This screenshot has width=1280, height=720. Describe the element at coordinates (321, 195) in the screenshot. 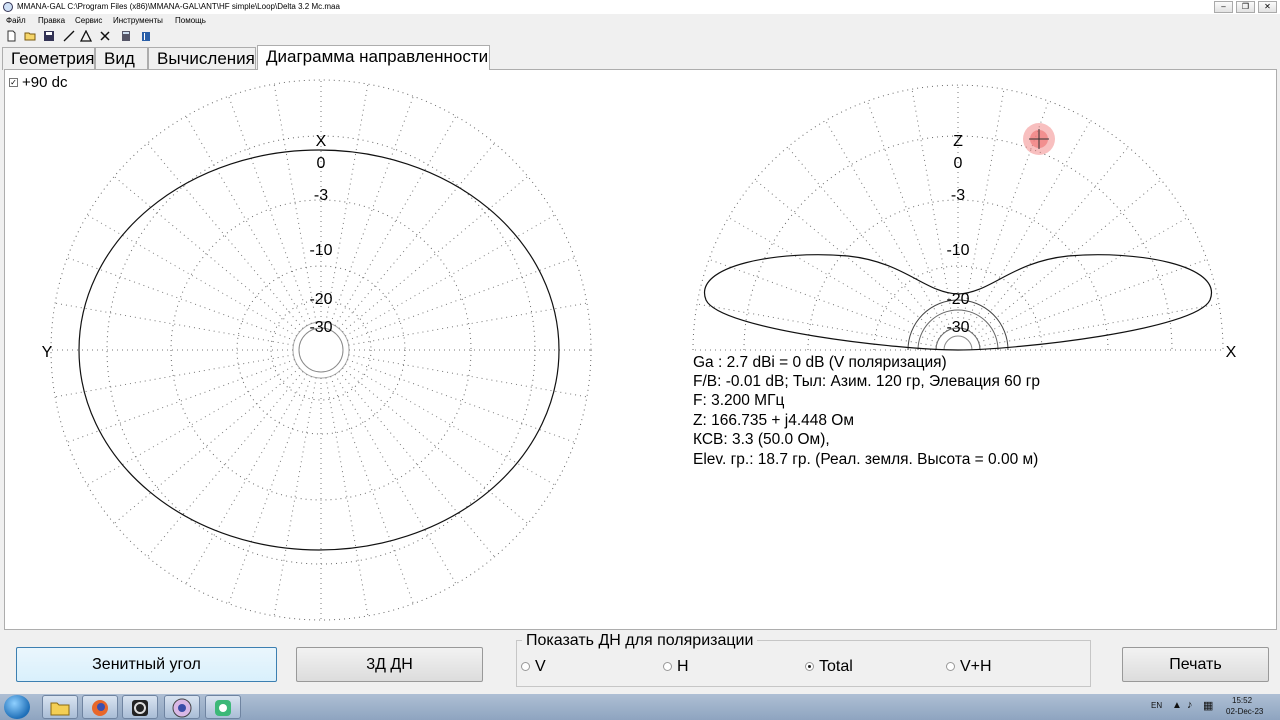

I see `azimuth-scale-3: -3` at that location.